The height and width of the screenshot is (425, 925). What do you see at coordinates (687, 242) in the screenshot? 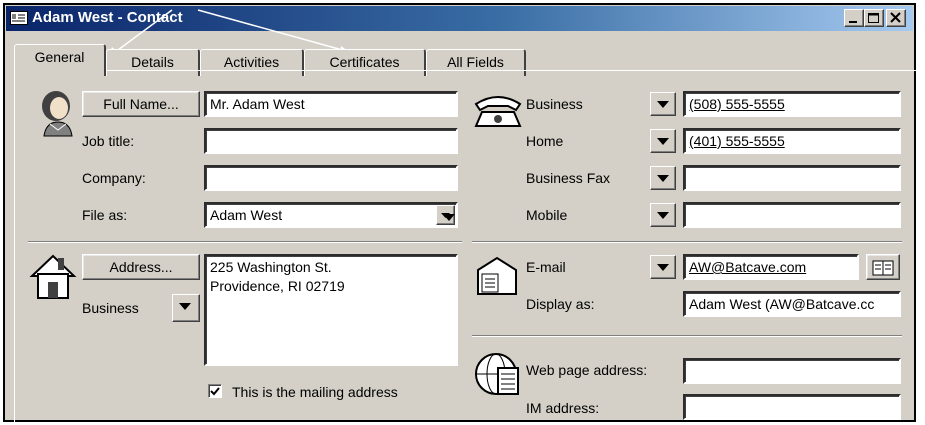
I see `phone-email-divider` at bounding box center [687, 242].